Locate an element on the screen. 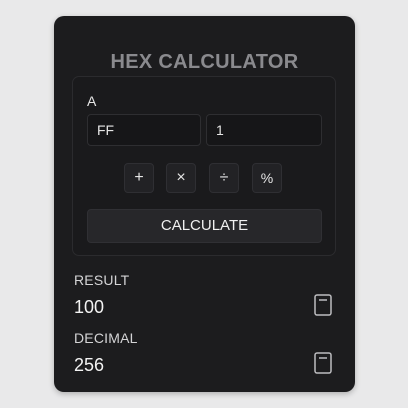 The height and width of the screenshot is (408, 408). result-value: 100 is located at coordinates (89, 307).